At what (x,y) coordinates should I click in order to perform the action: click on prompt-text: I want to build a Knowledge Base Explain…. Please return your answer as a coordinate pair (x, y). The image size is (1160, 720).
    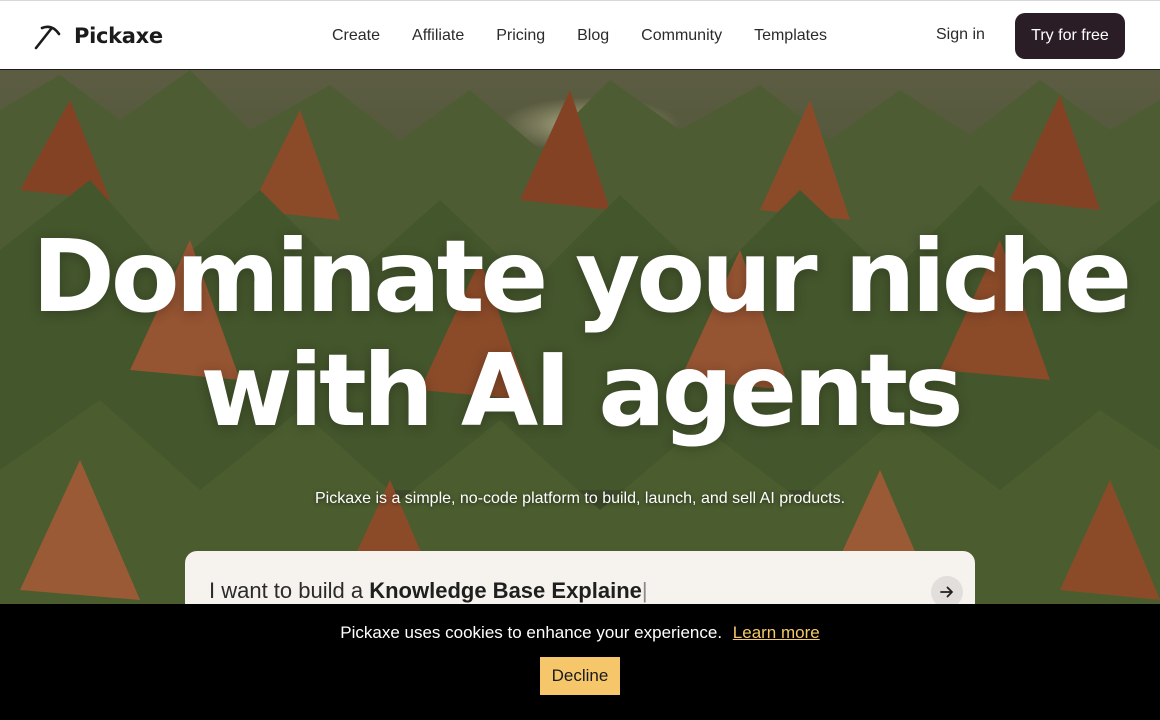
    Looking at the image, I should click on (428, 591).